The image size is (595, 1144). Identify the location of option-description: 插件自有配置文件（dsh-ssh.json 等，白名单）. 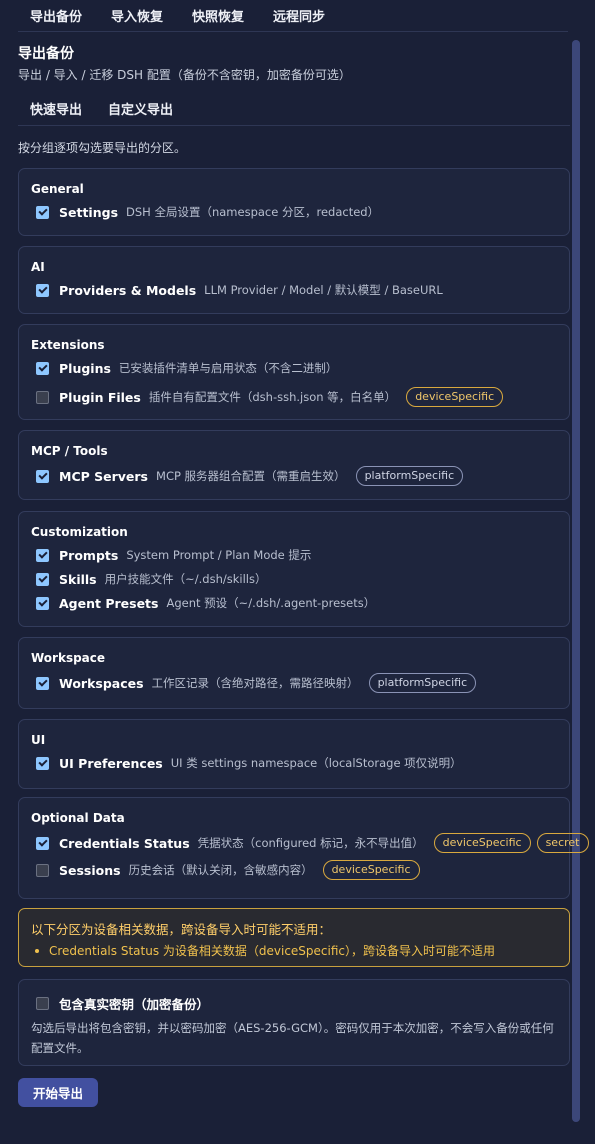
(272, 397).